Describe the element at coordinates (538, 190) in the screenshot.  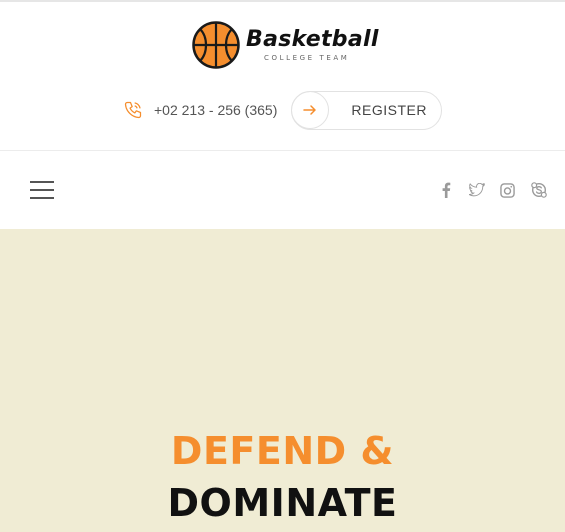
I see `skype-icon` at that location.